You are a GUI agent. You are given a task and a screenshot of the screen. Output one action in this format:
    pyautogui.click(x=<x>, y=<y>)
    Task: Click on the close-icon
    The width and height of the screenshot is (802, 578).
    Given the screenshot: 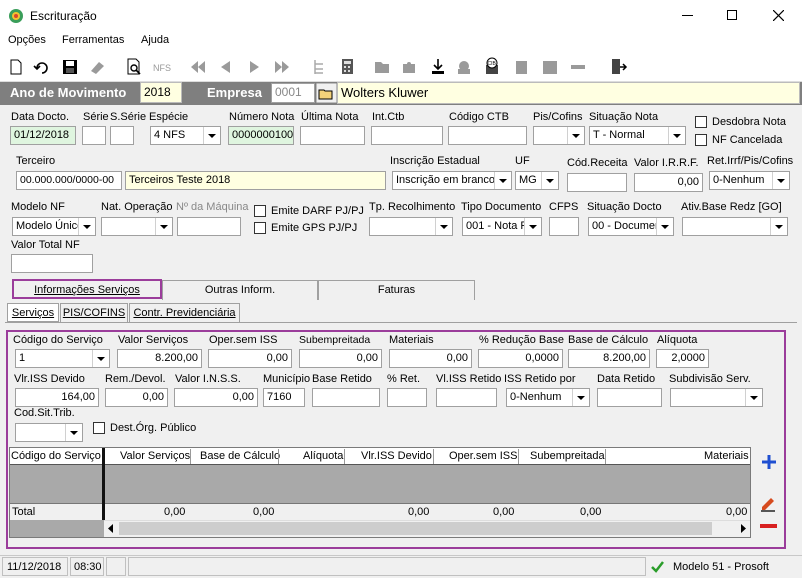 What is the action you would take?
    pyautogui.click(x=778, y=15)
    